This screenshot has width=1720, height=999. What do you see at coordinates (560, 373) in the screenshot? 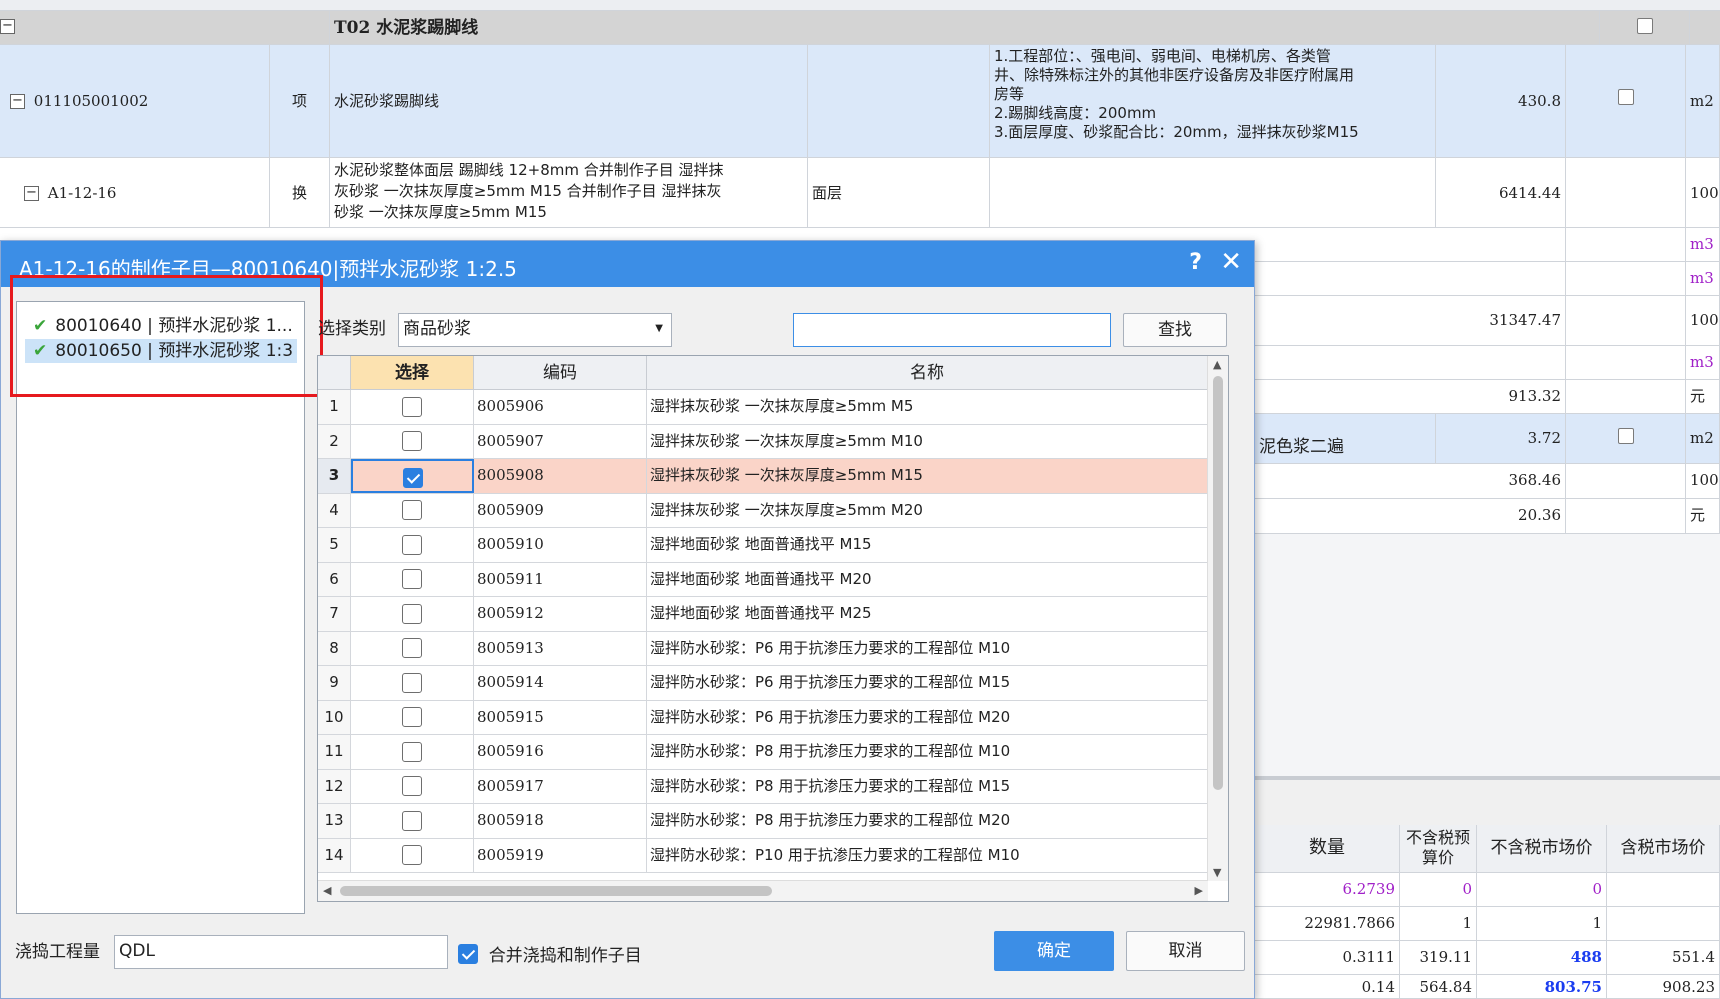
I see `code-header: 编码` at bounding box center [560, 373].